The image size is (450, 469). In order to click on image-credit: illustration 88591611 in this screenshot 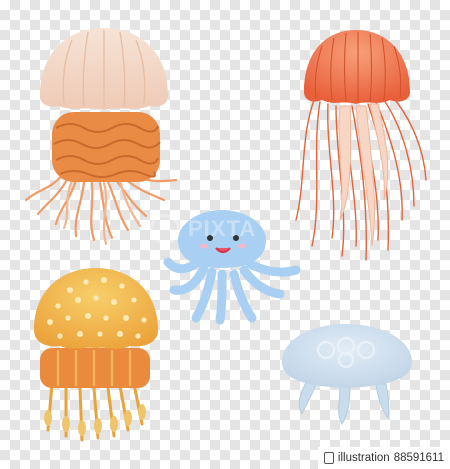, I will do `click(383, 458)`.